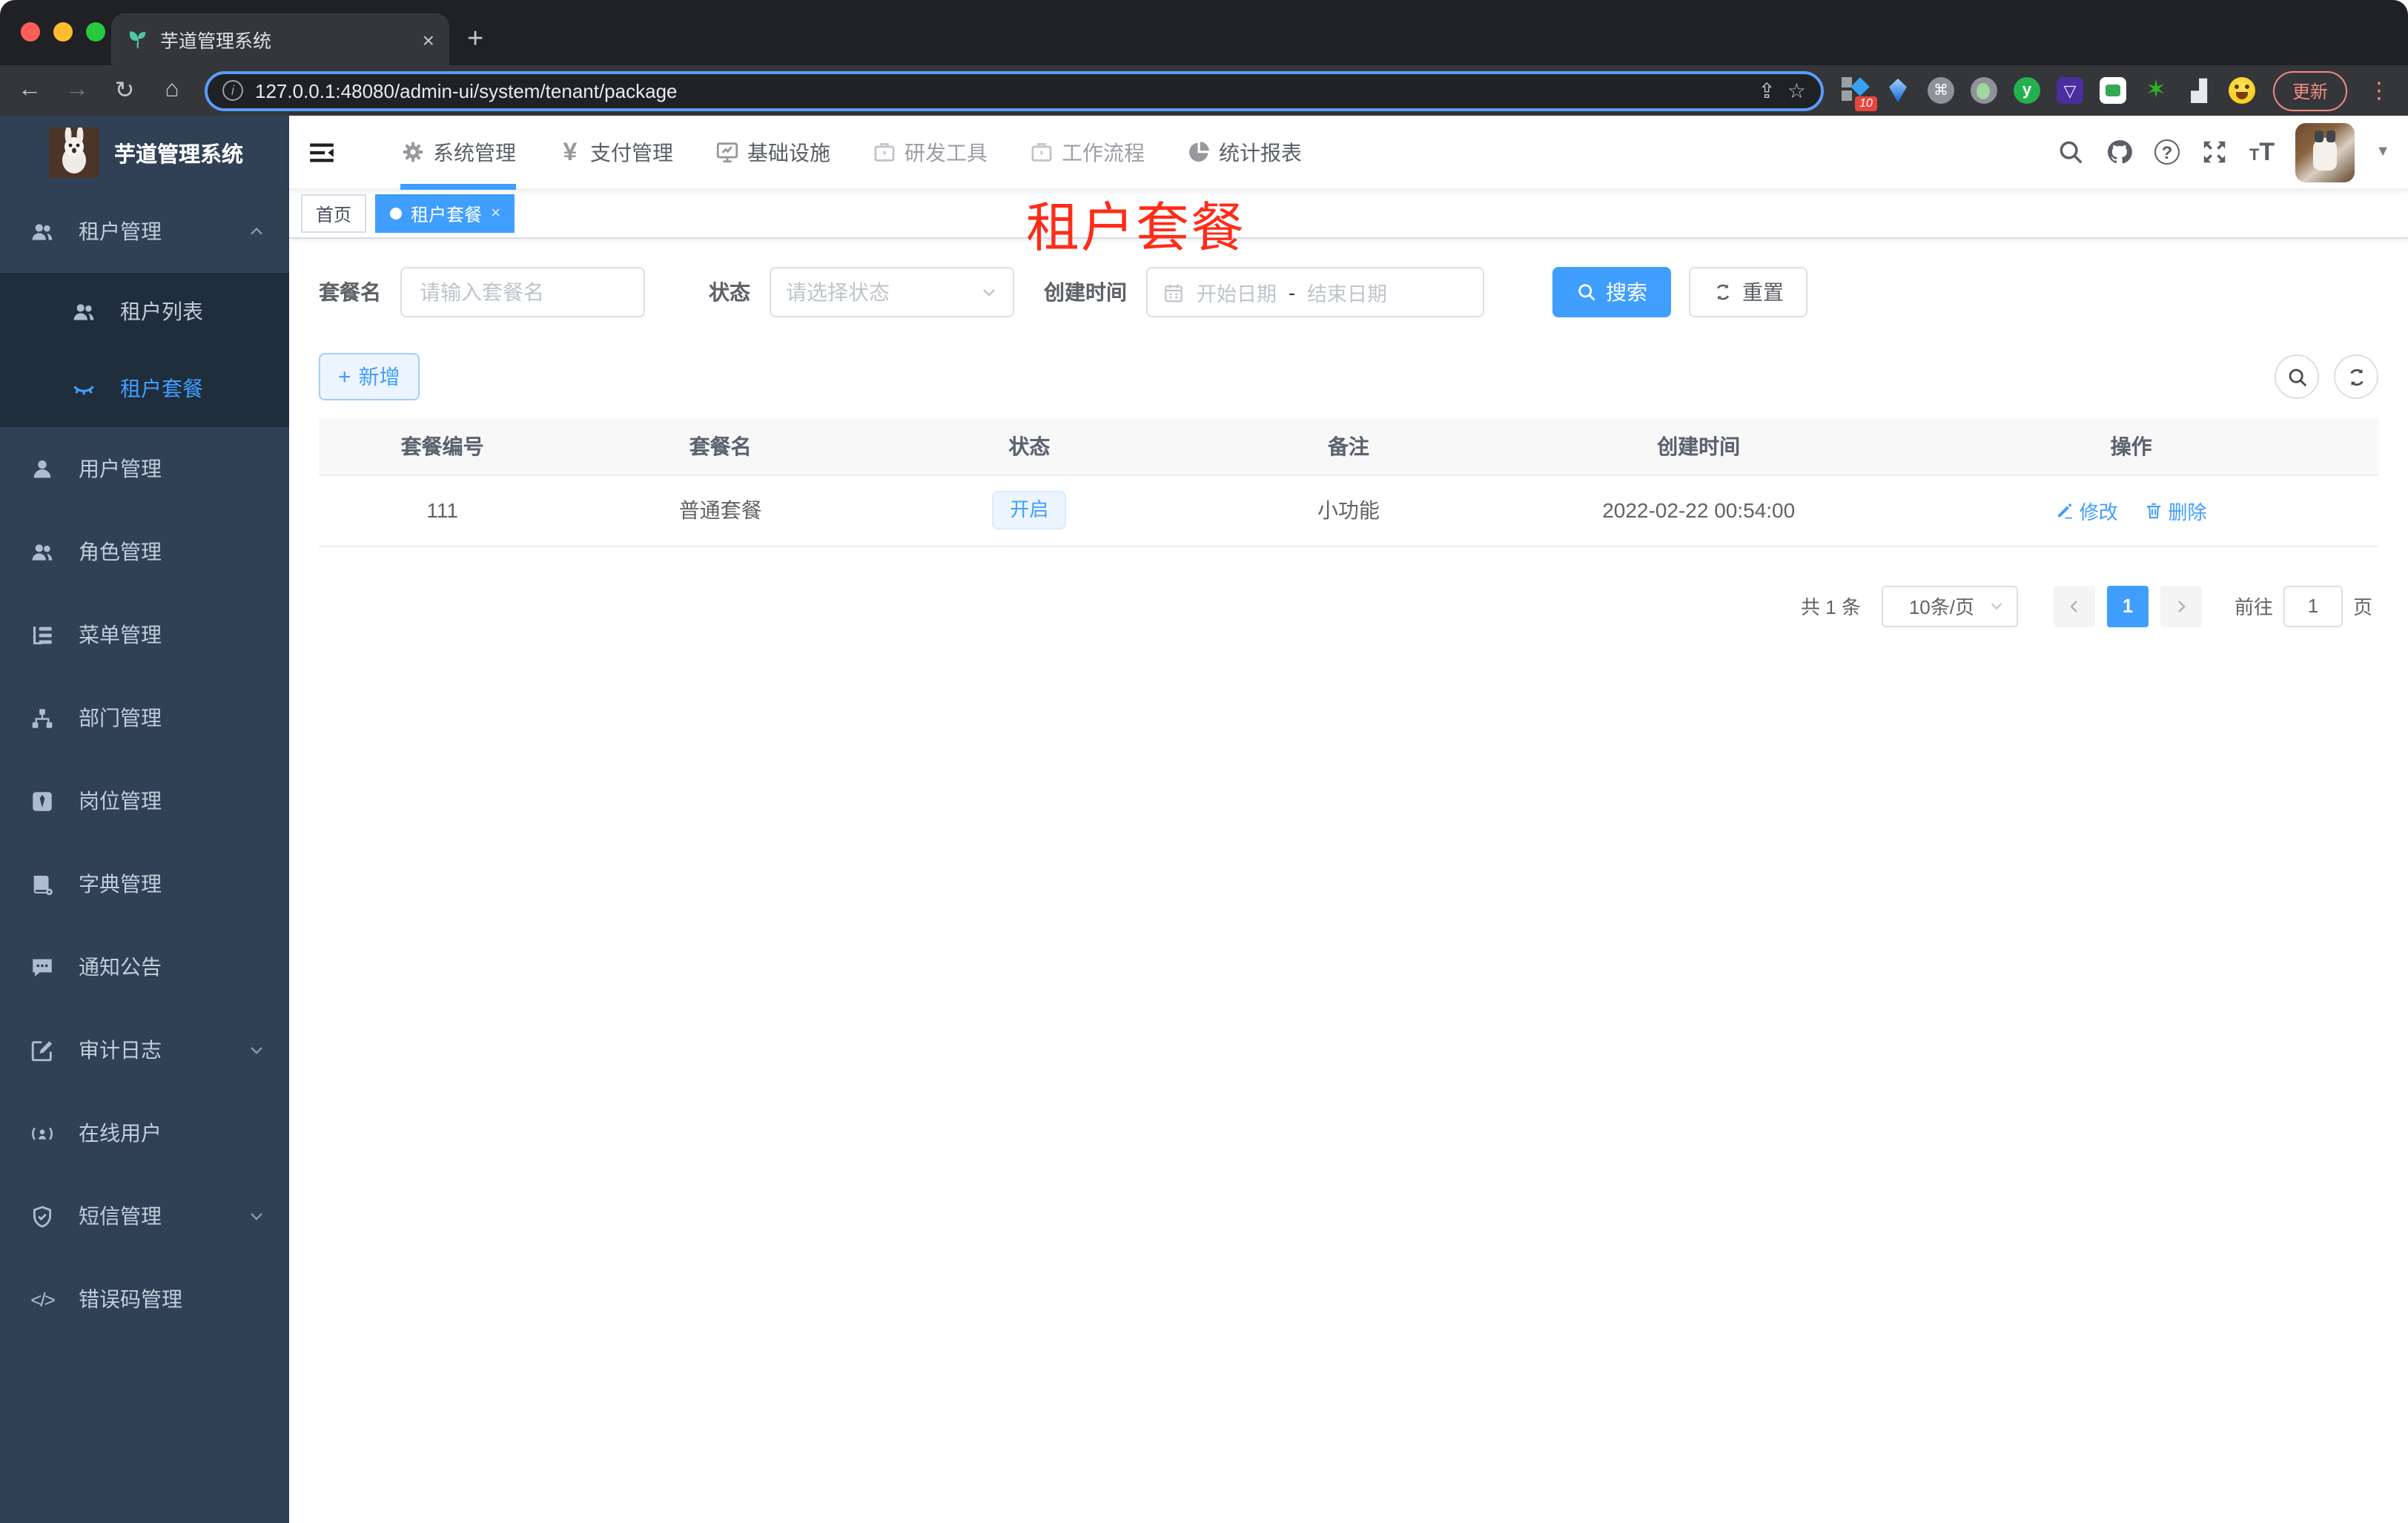 The width and height of the screenshot is (2408, 1523). Describe the element at coordinates (2120, 152) in the screenshot. I see `github-icon` at that location.